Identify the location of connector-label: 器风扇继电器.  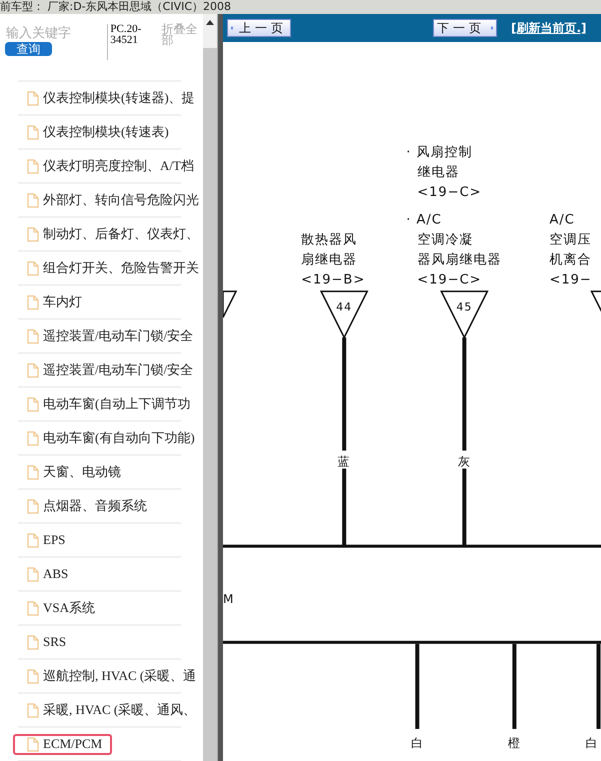
(459, 260).